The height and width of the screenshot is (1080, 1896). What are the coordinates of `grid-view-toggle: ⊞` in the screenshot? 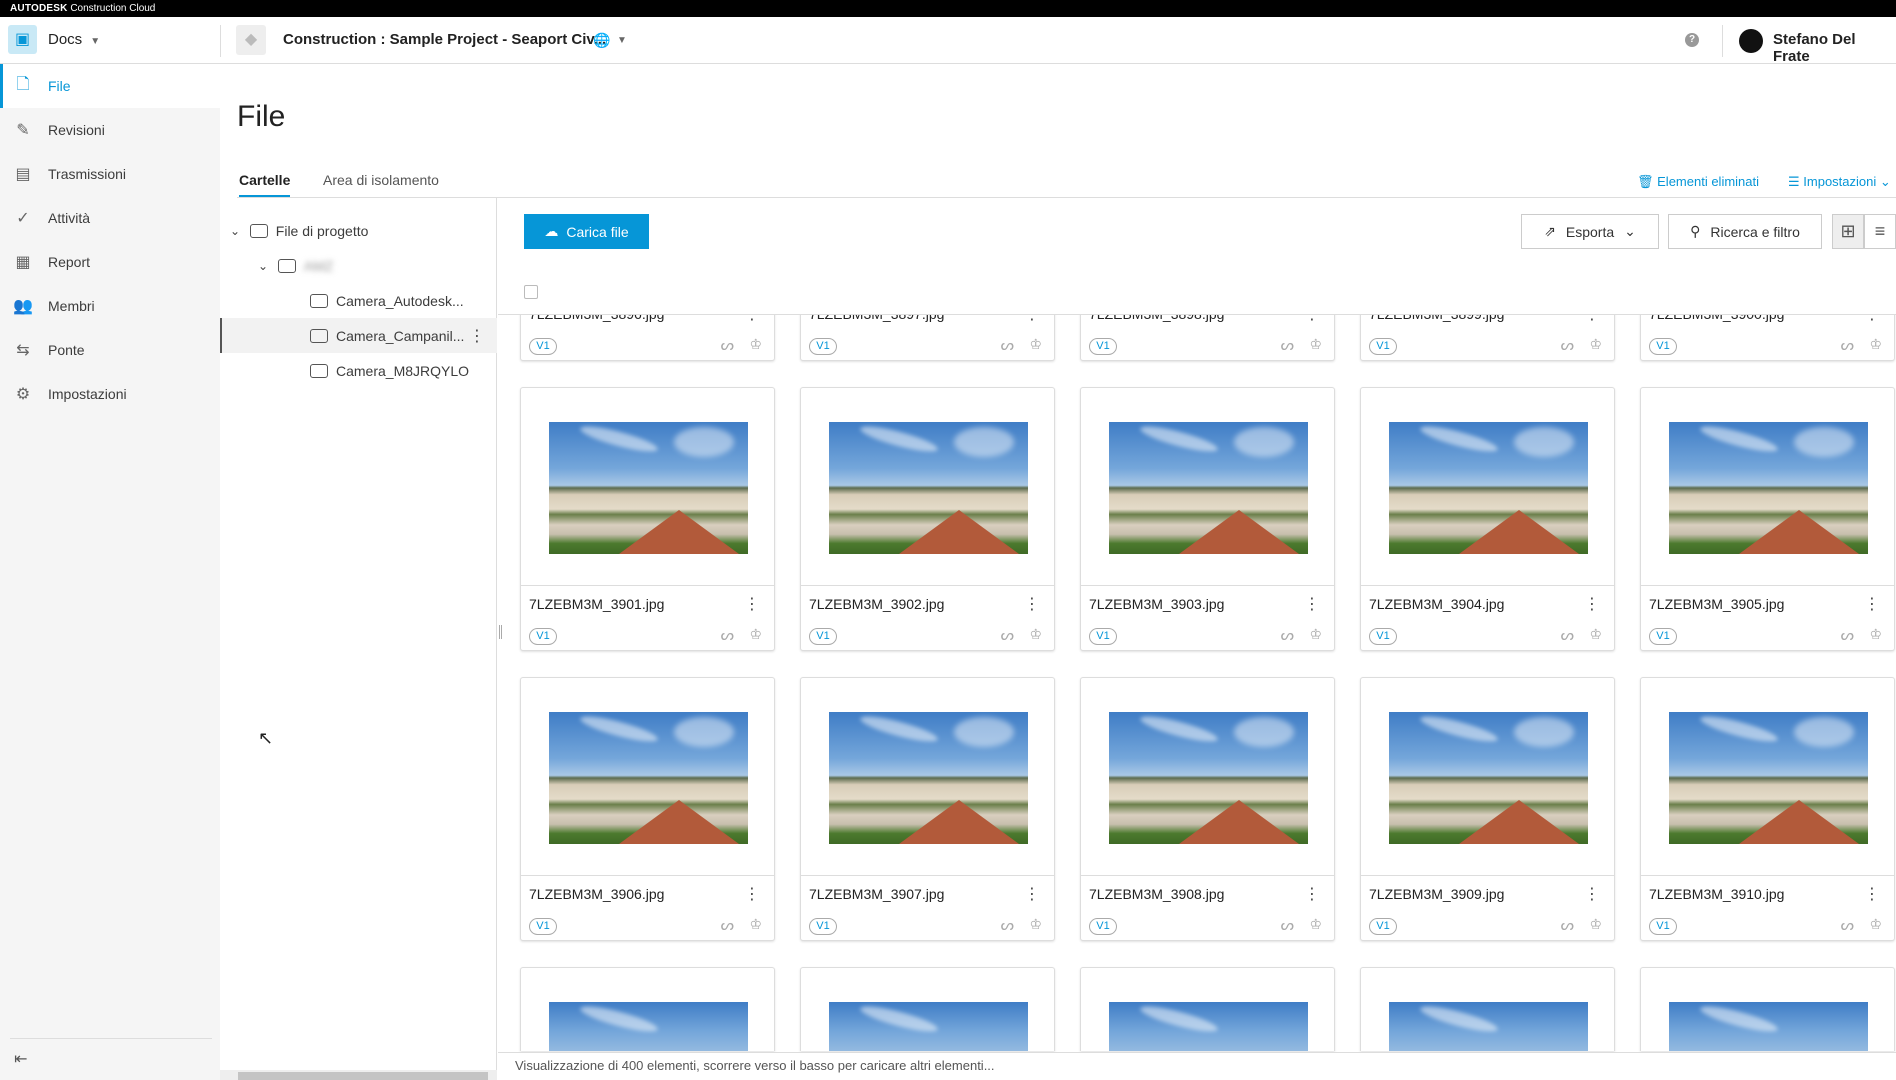 It's located at (1848, 231).